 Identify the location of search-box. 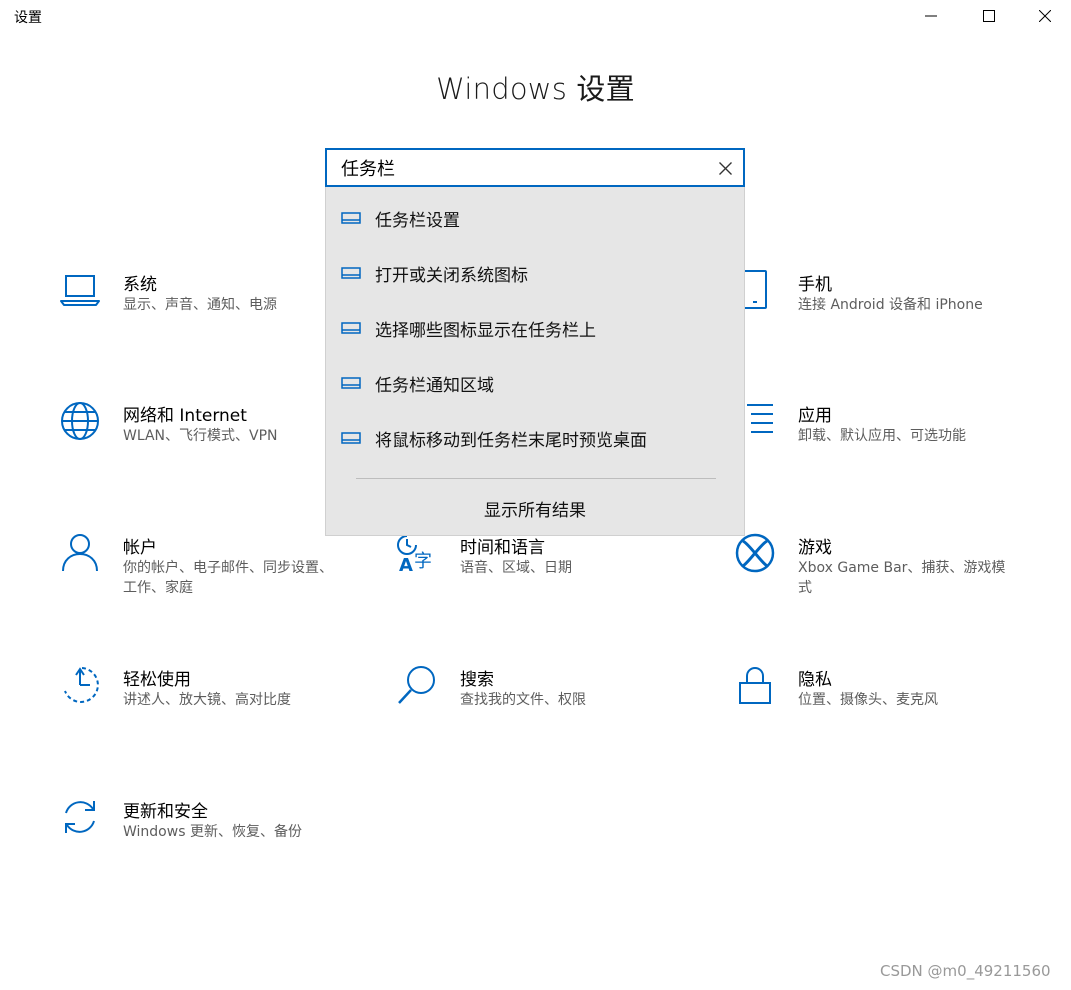
(535, 167).